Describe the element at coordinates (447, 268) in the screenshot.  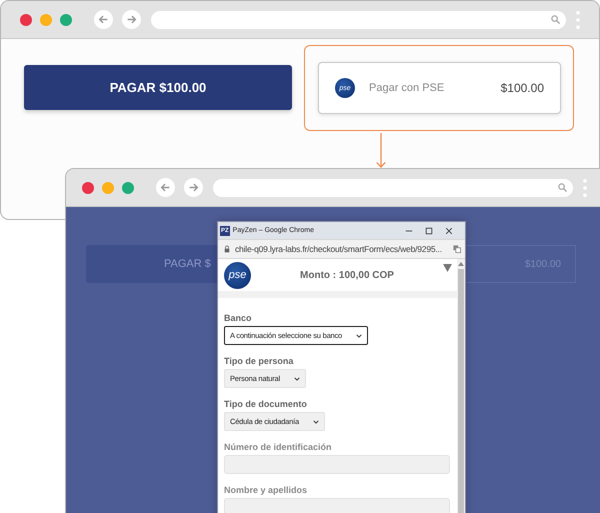
I see `dropdown-triangle-icon` at that location.